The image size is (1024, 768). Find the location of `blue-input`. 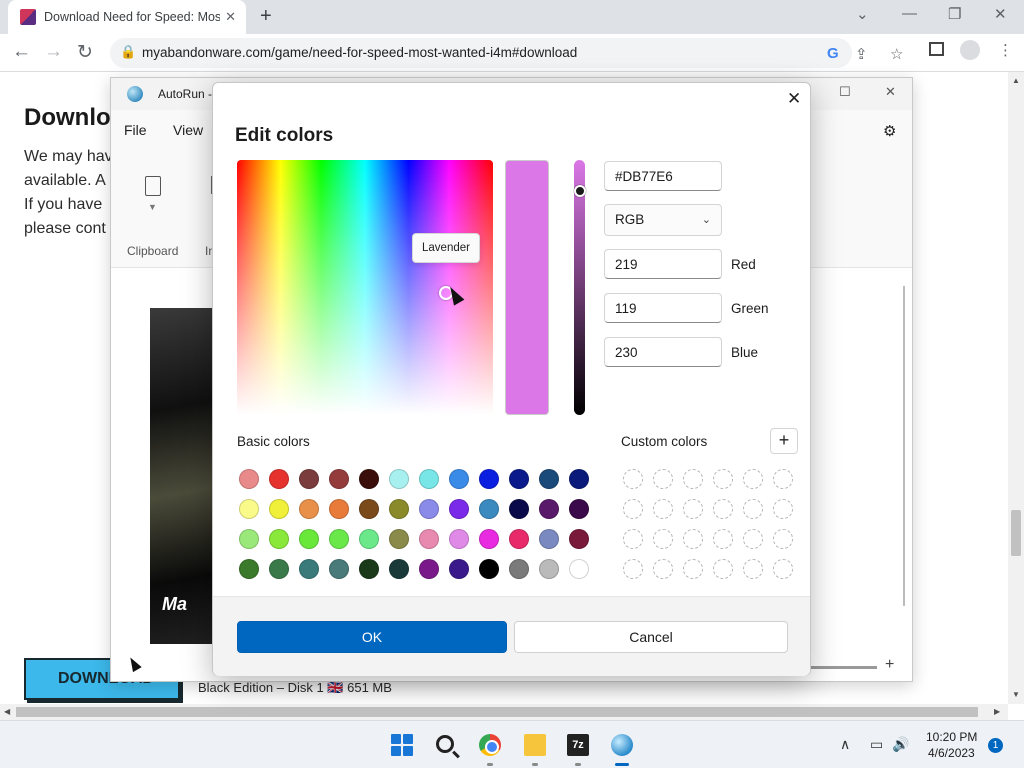

blue-input is located at coordinates (663, 352).